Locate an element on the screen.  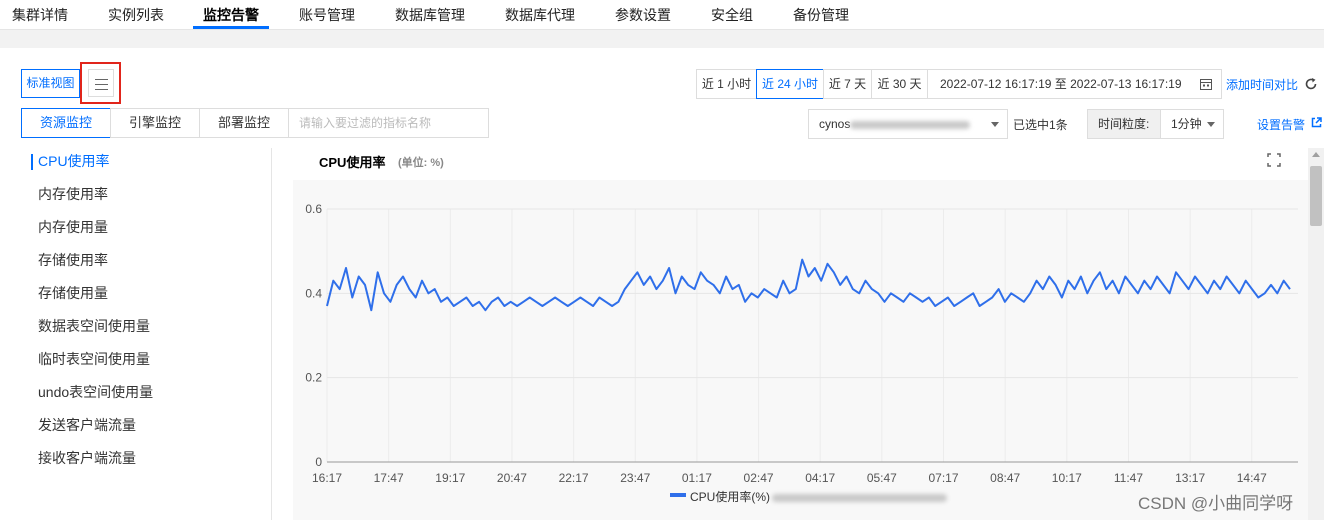
tab-database-management: 数据库管理 is located at coordinates (430, 15).